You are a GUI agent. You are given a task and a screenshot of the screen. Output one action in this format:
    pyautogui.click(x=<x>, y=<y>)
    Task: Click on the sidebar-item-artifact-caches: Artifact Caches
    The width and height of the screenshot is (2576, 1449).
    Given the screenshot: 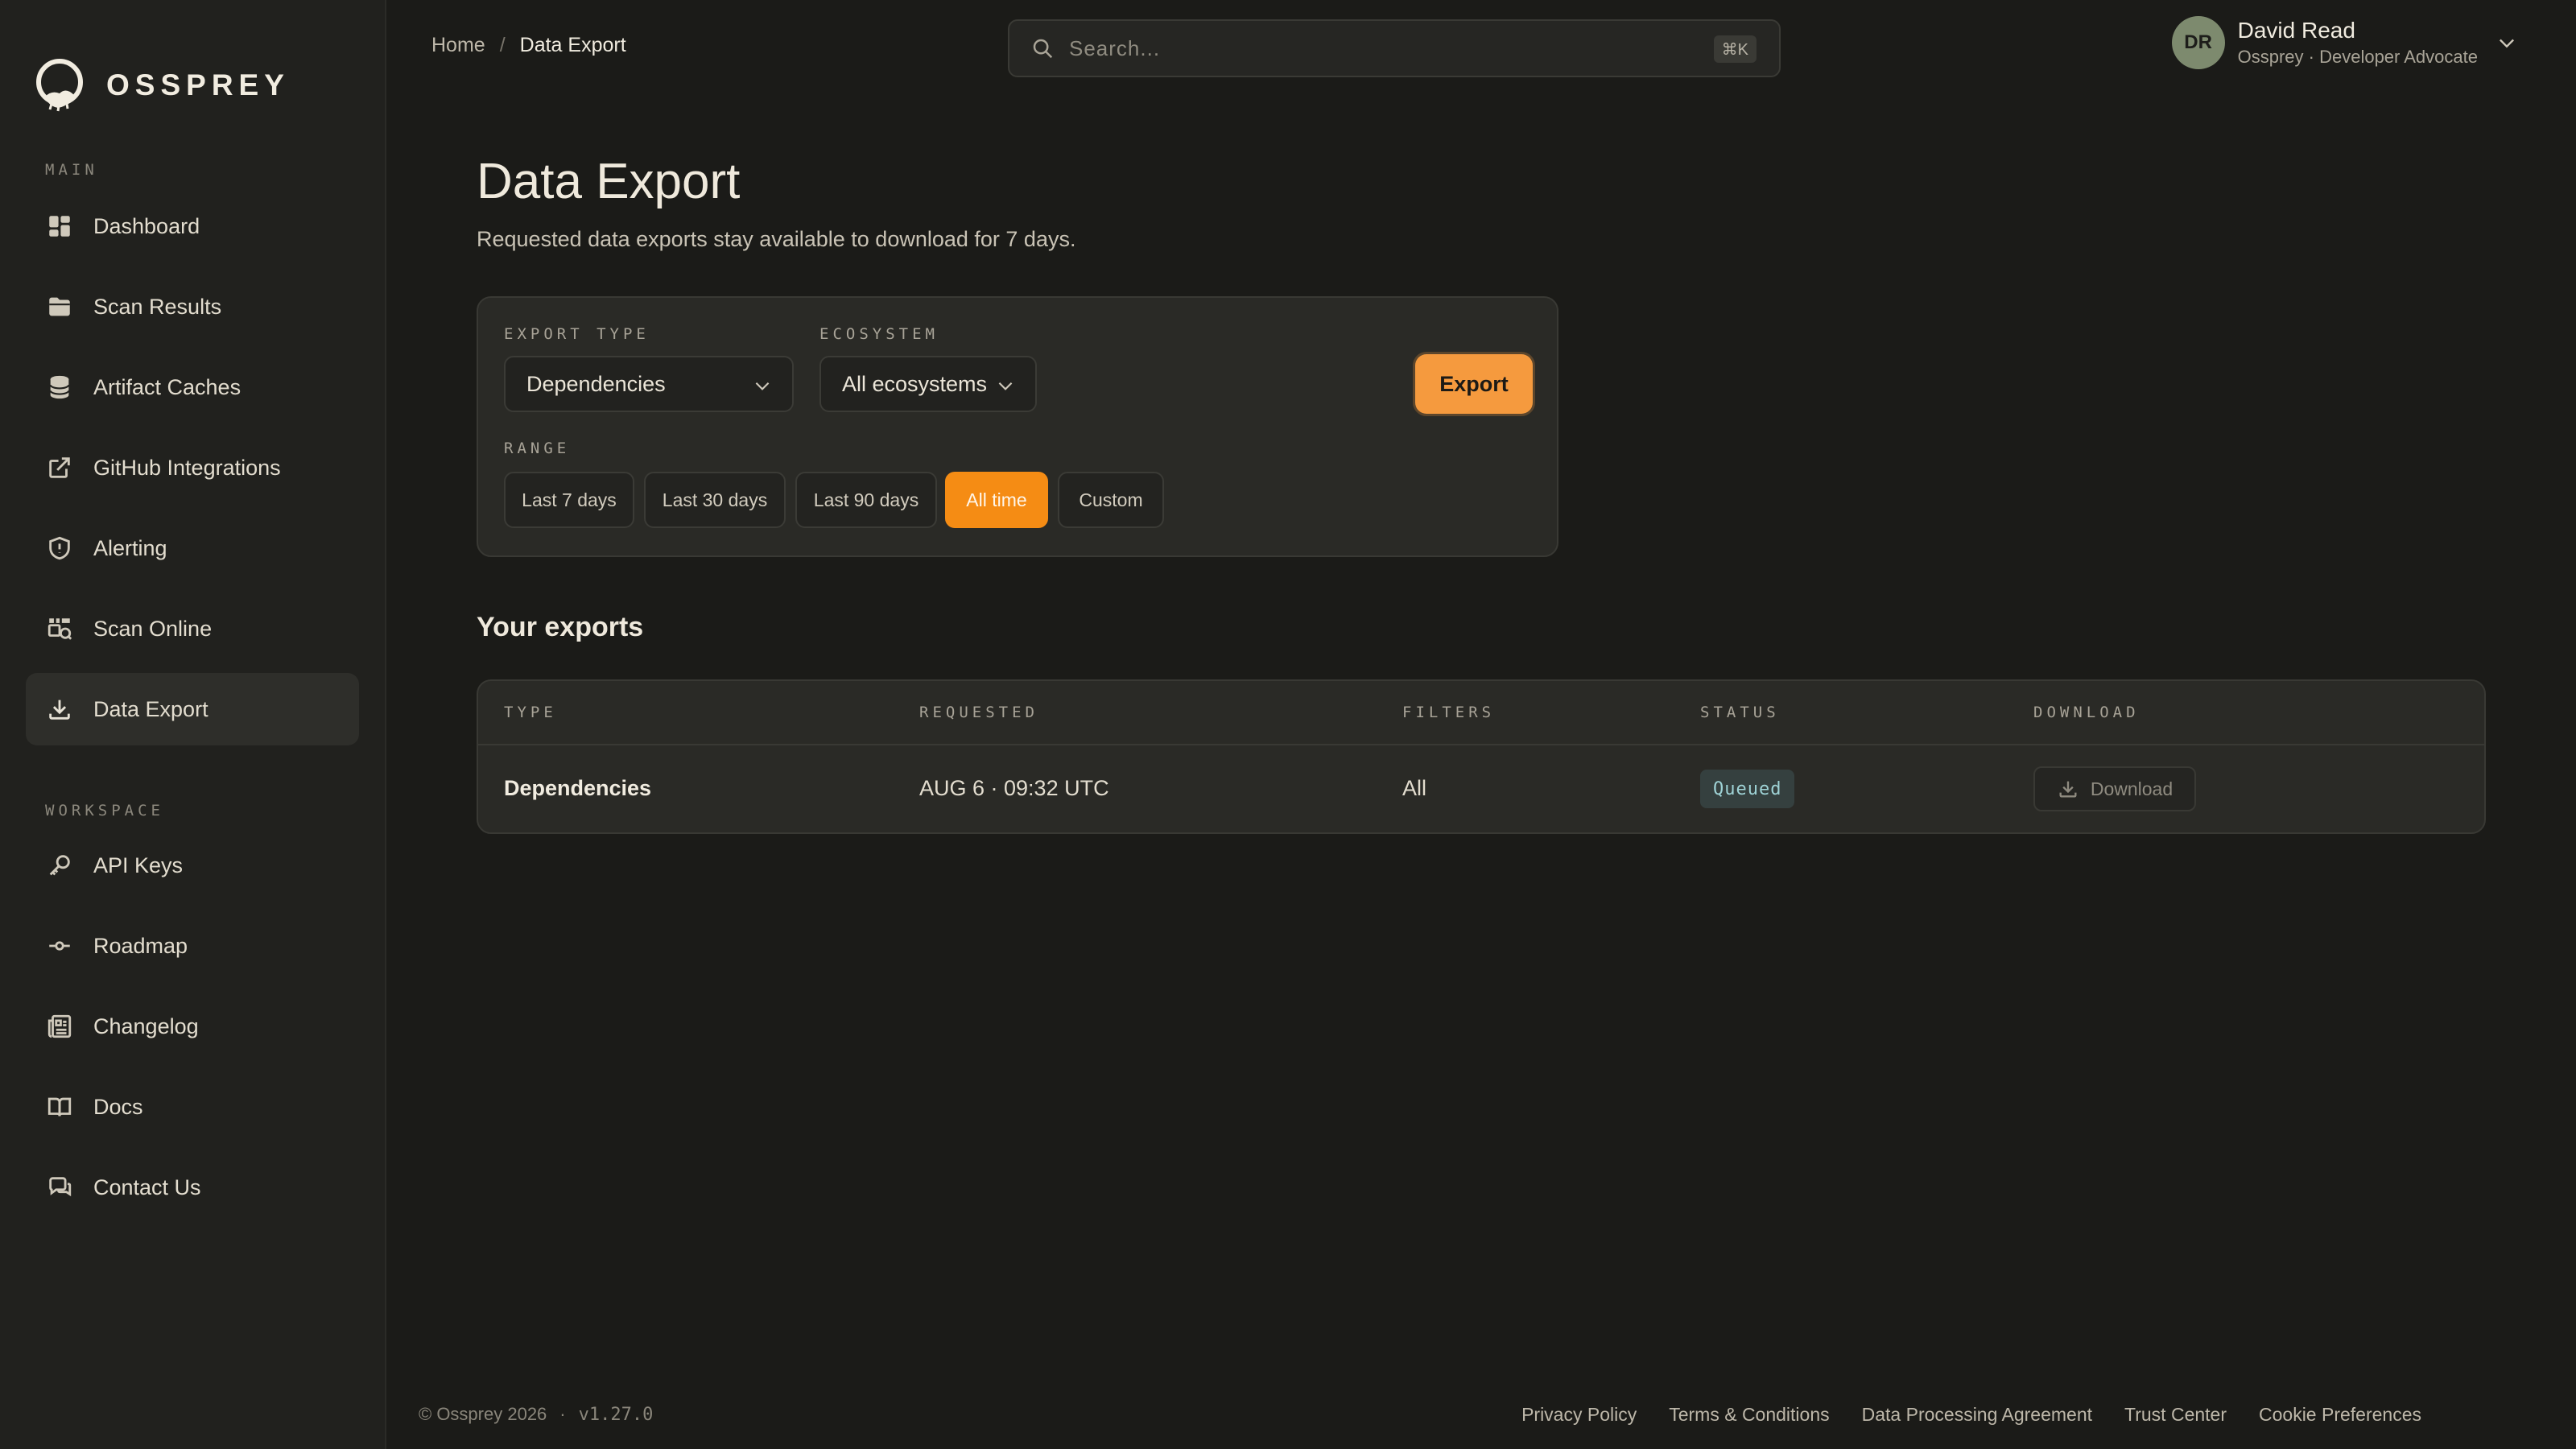 What is the action you would take?
    pyautogui.click(x=192, y=387)
    